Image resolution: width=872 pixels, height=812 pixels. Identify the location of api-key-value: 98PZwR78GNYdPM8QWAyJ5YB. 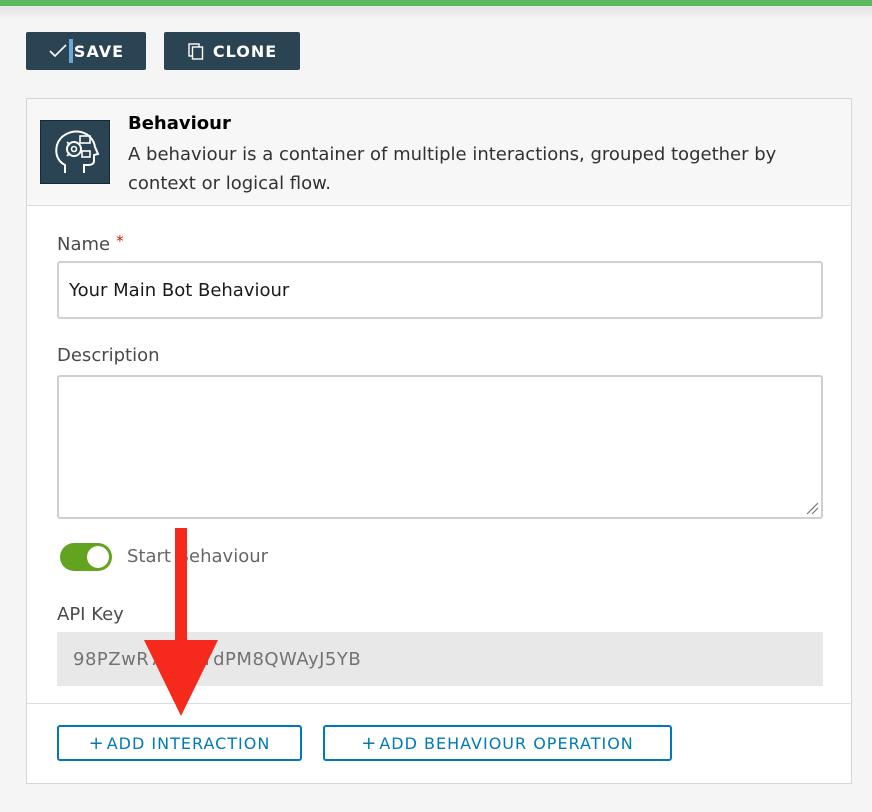
(217, 659).